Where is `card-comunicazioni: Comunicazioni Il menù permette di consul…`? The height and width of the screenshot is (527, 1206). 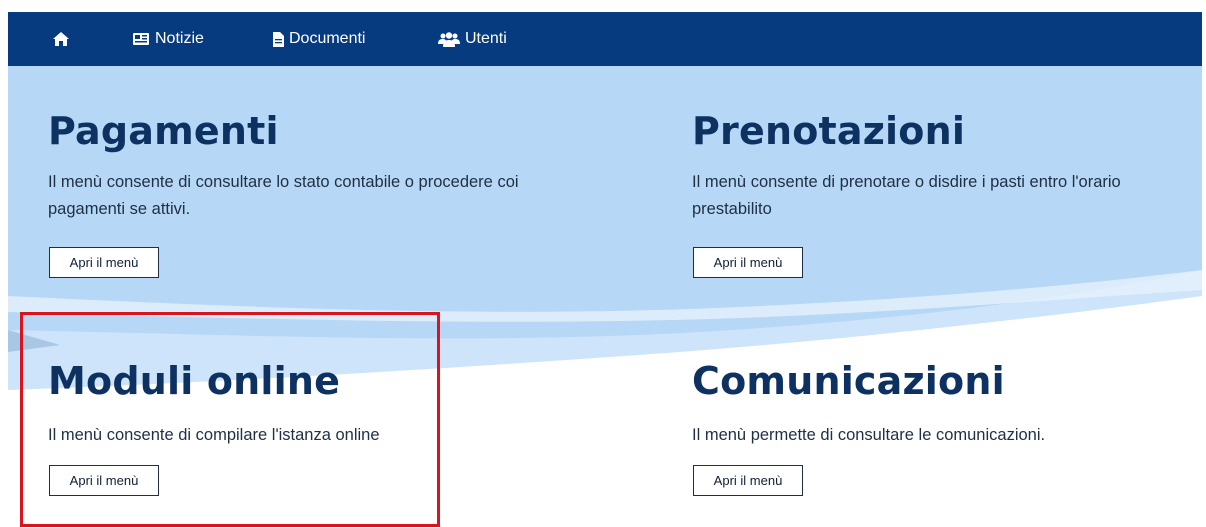
card-comunicazioni: Comunicazioni Il menù permette di consul… is located at coordinates (942, 405).